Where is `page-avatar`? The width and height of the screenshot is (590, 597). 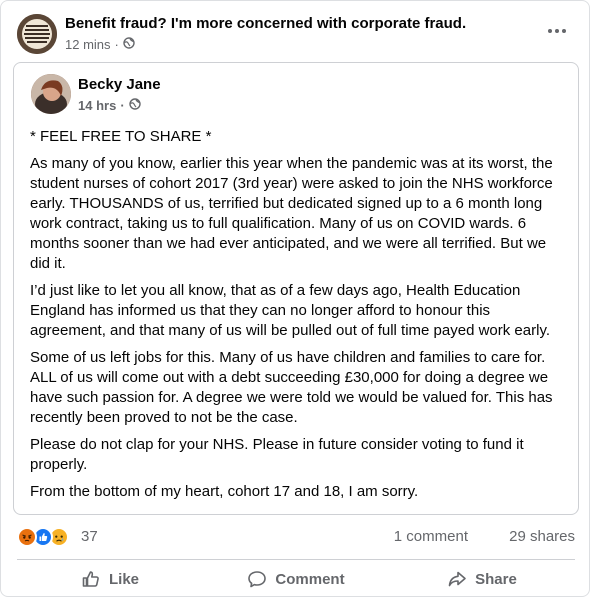
page-avatar is located at coordinates (37, 34).